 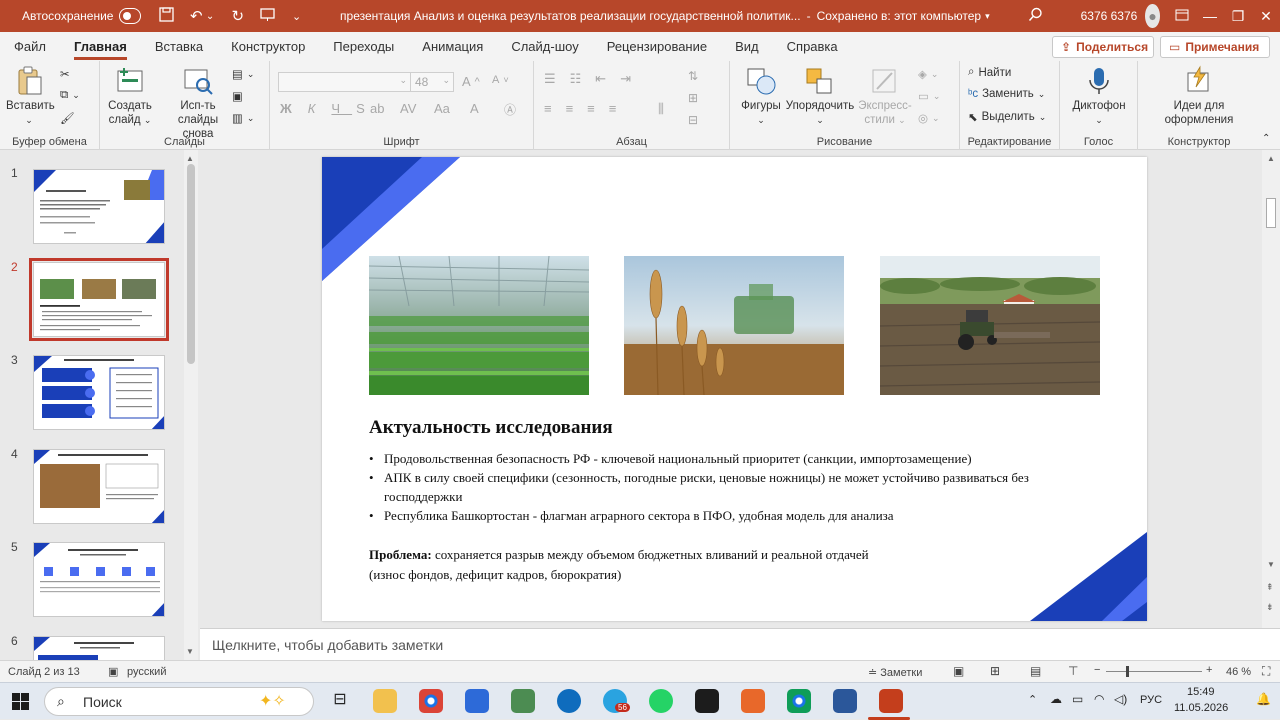 What do you see at coordinates (544, 46) in the screenshot?
I see `tab-slideshow: Слайд-шоу` at bounding box center [544, 46].